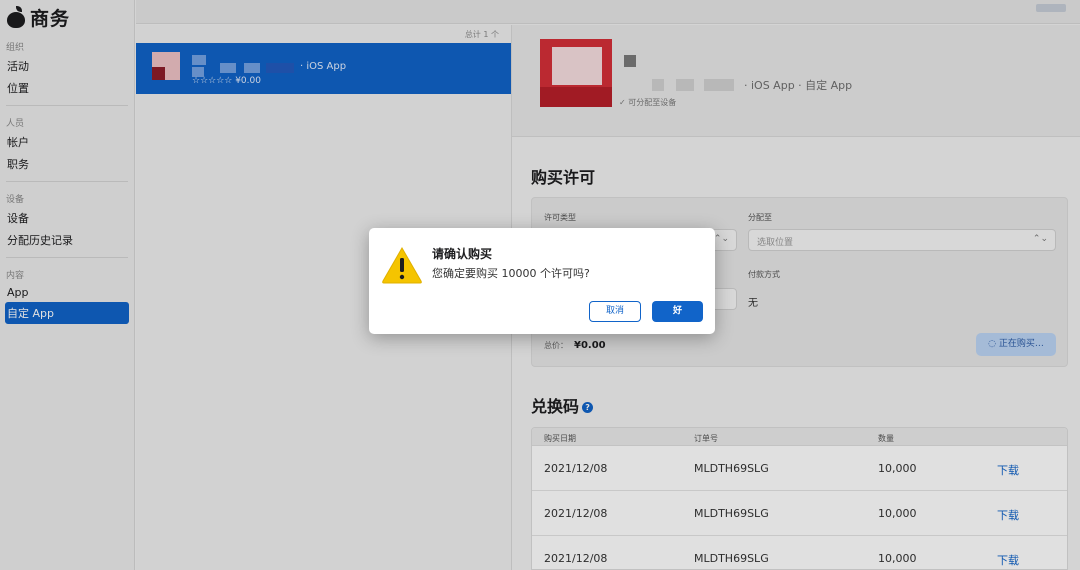  Describe the element at coordinates (462, 254) in the screenshot. I see `dialog-title: 请确认购买` at that location.